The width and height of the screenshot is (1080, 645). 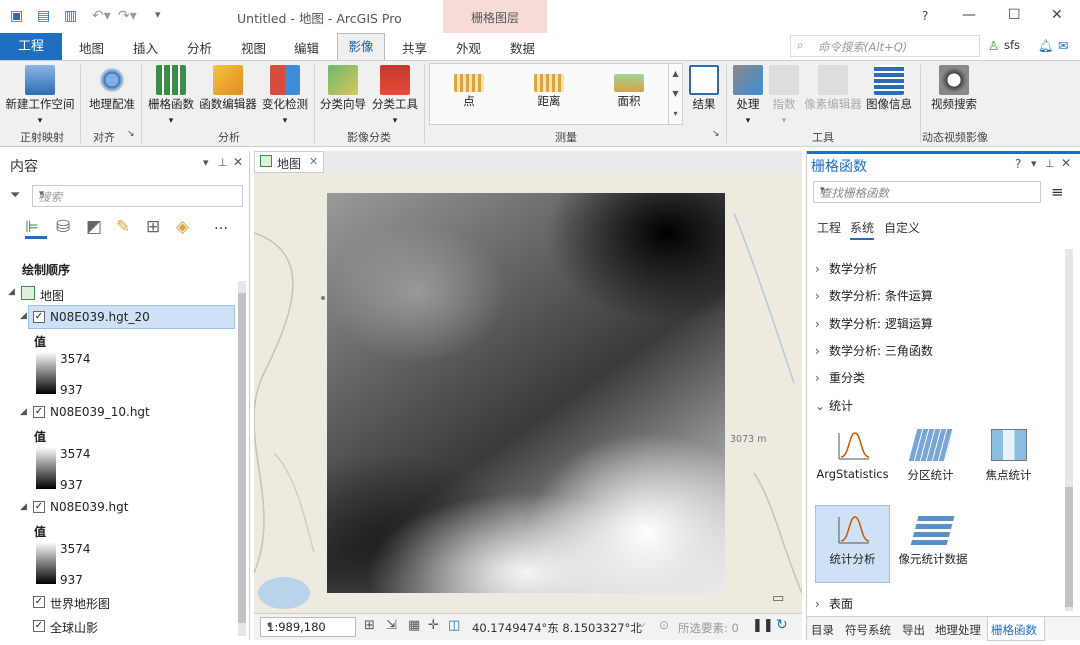 What do you see at coordinates (1057, 15) in the screenshot?
I see `close-button: ✕` at bounding box center [1057, 15].